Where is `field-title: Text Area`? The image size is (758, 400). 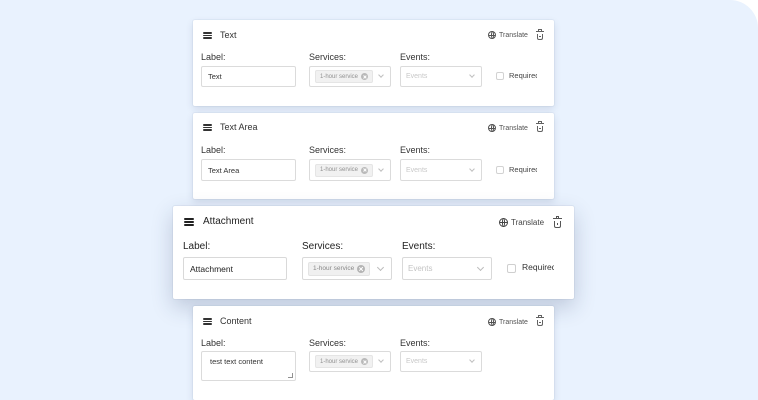 field-title: Text Area is located at coordinates (239, 127).